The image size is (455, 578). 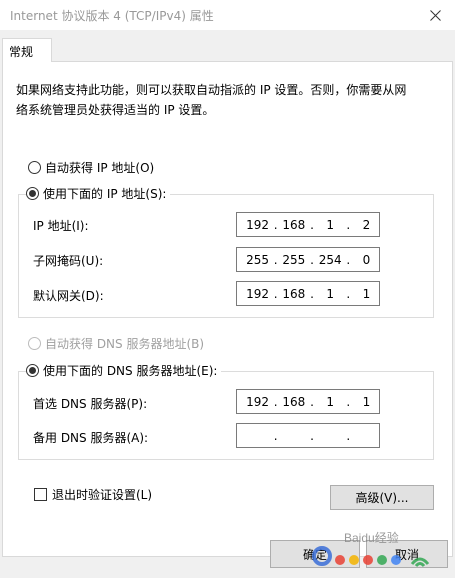 What do you see at coordinates (294, 293) in the screenshot?
I see `default-gateway-octet-2: 168` at bounding box center [294, 293].